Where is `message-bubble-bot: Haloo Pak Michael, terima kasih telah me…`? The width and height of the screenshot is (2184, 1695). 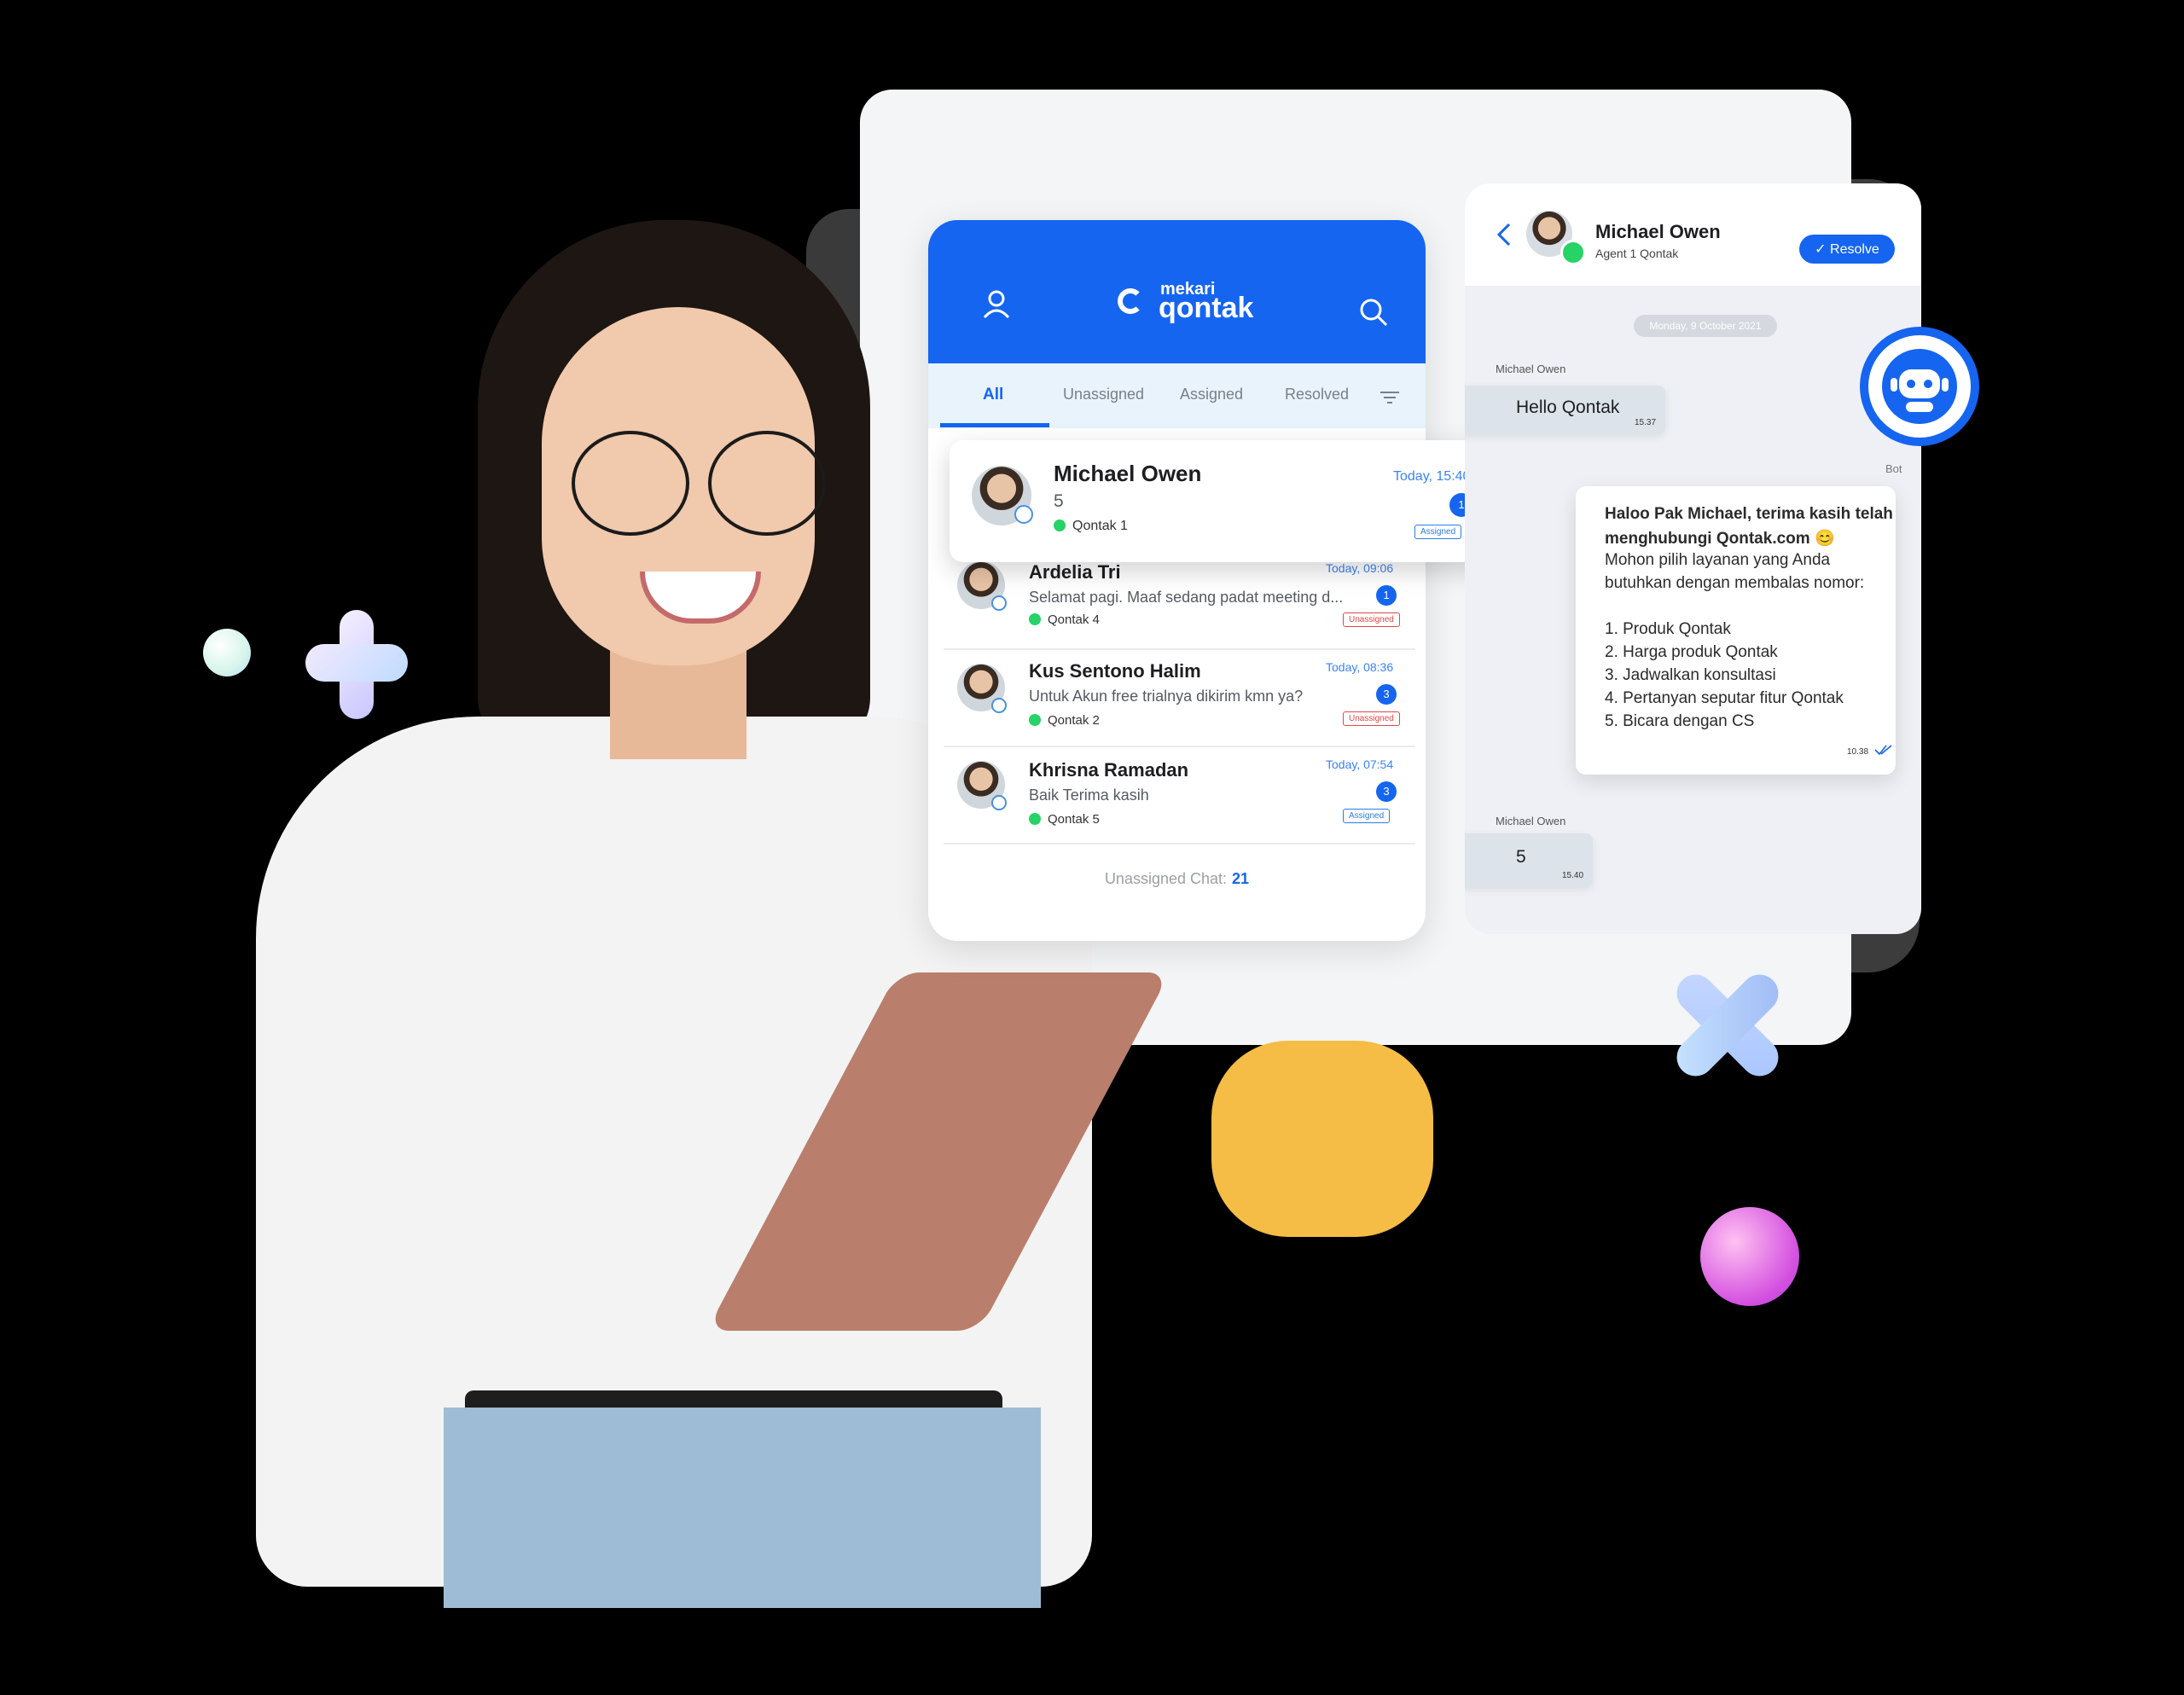 message-bubble-bot: Haloo Pak Michael, terima kasih telah me… is located at coordinates (1736, 630).